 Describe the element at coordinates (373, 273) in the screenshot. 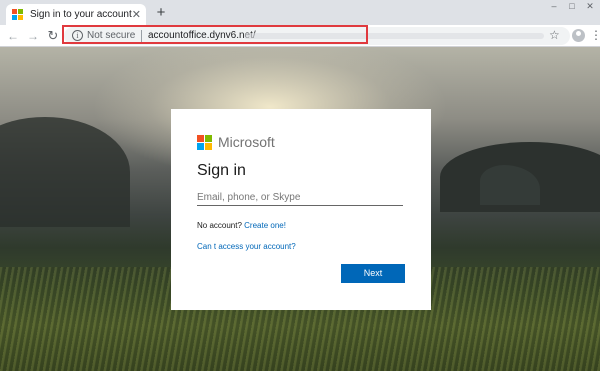

I see `next-button: Next` at that location.